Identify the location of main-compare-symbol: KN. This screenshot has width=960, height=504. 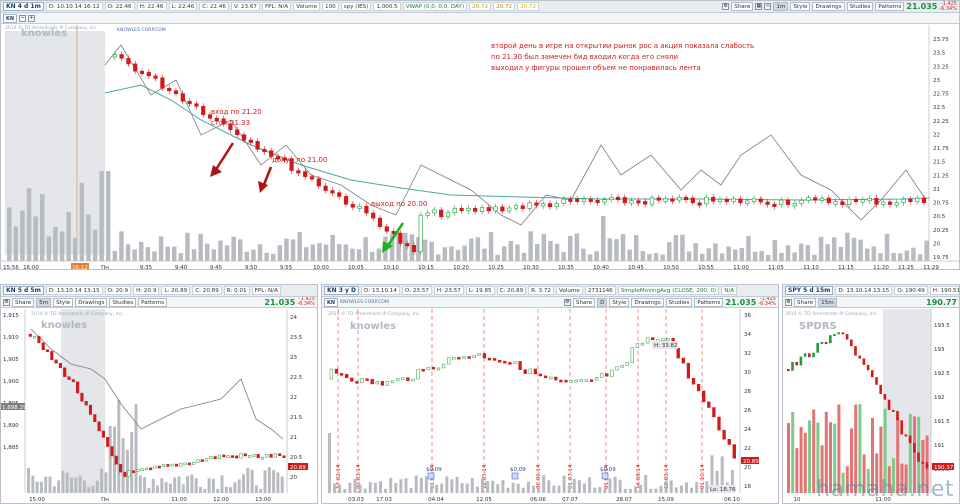
(10, 18).